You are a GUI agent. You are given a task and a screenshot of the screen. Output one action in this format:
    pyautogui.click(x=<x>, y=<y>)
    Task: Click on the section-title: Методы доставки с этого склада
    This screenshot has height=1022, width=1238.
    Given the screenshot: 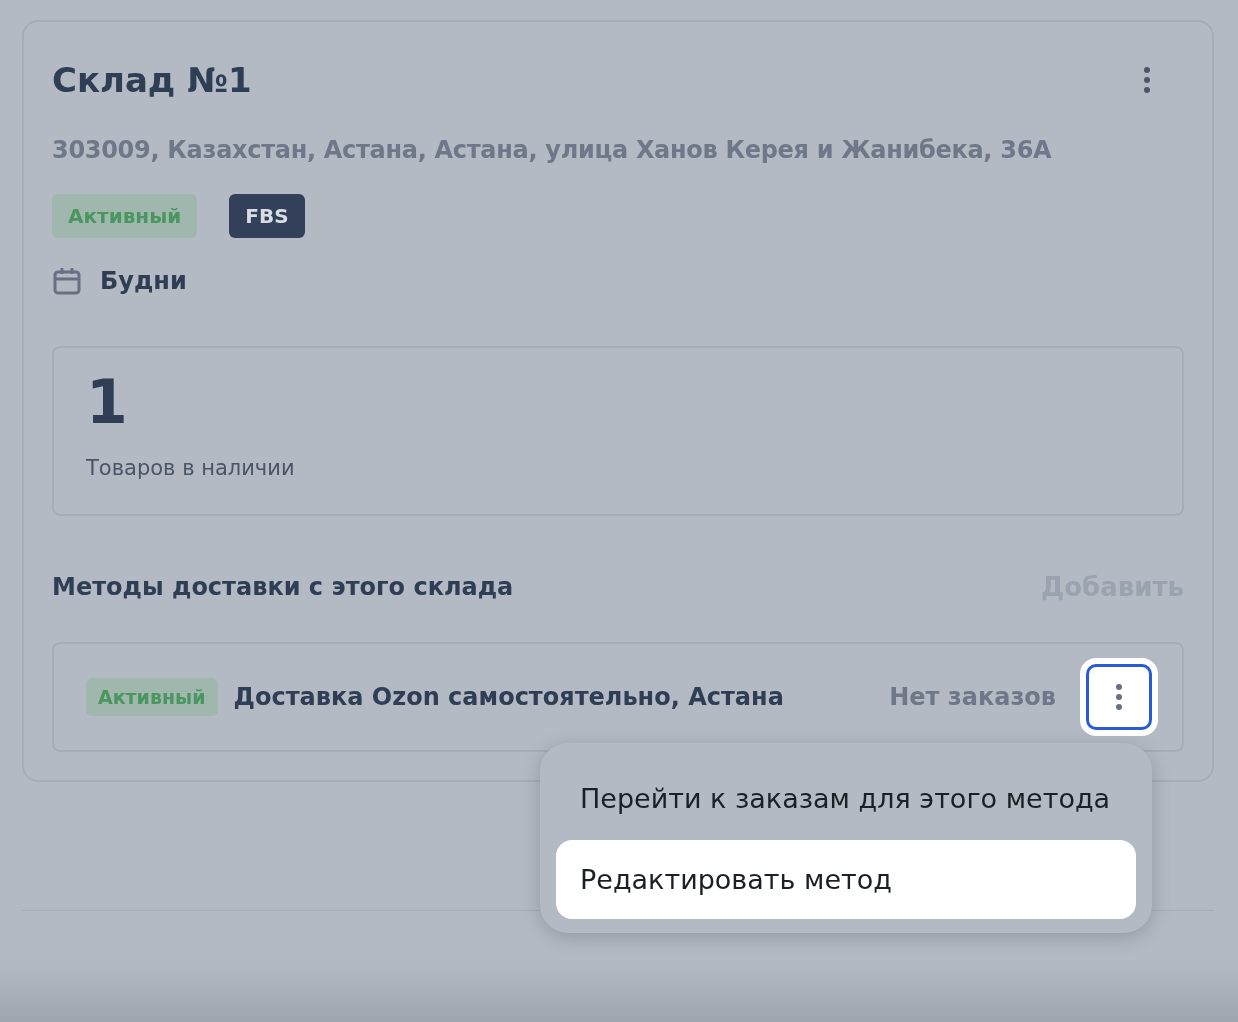 What is the action you would take?
    pyautogui.click(x=283, y=587)
    